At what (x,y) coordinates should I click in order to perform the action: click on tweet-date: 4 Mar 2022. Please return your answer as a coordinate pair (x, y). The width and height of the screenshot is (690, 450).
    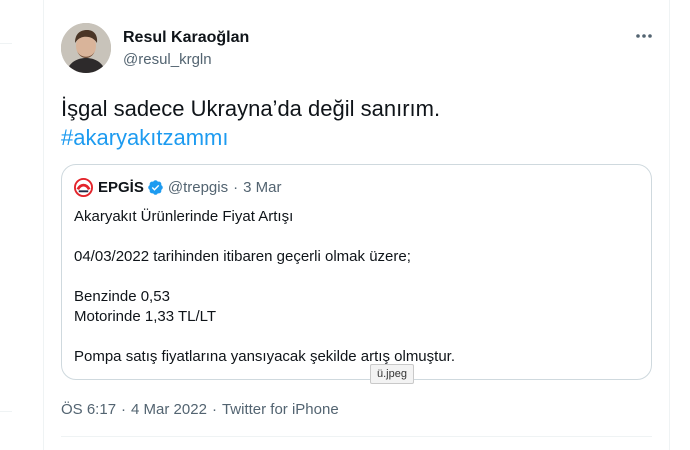
    Looking at the image, I should click on (169, 409).